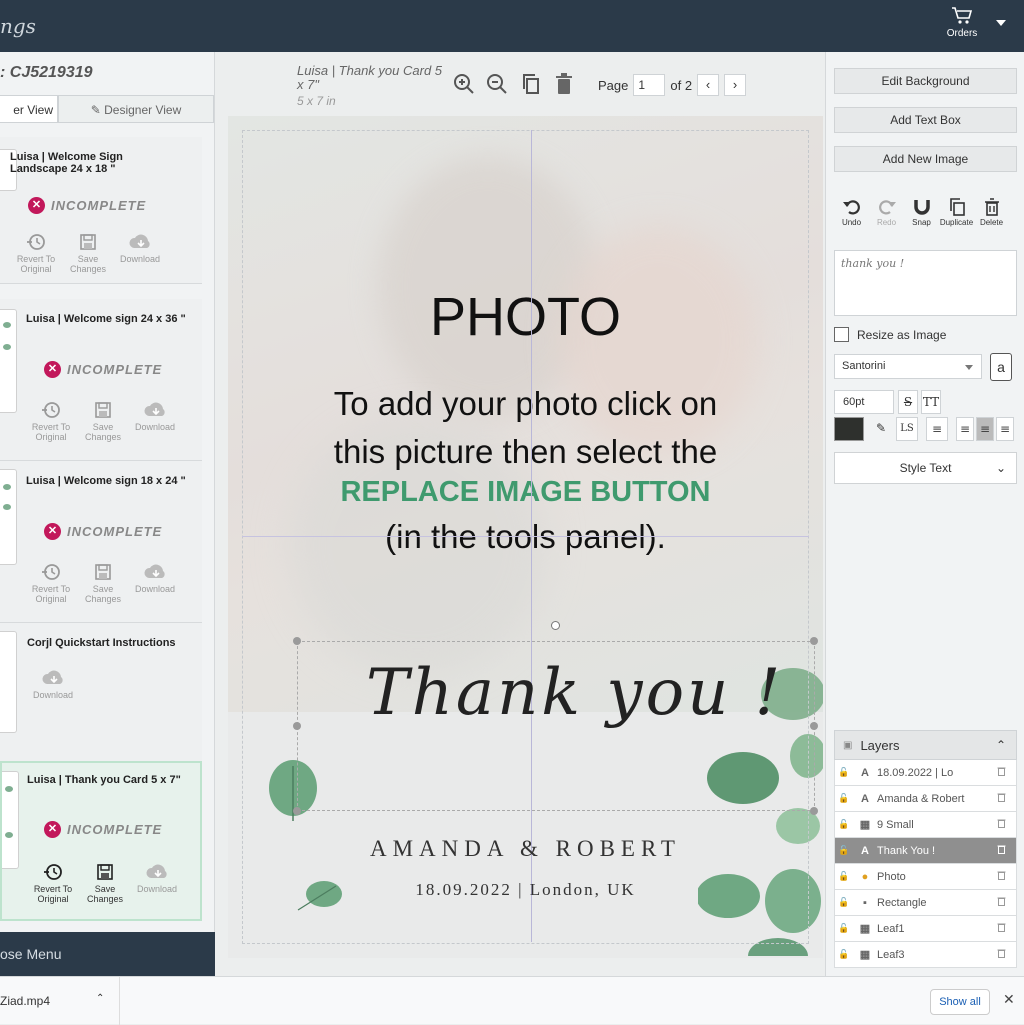 The height and width of the screenshot is (1025, 1024). I want to click on save-icon, so click(105, 872).